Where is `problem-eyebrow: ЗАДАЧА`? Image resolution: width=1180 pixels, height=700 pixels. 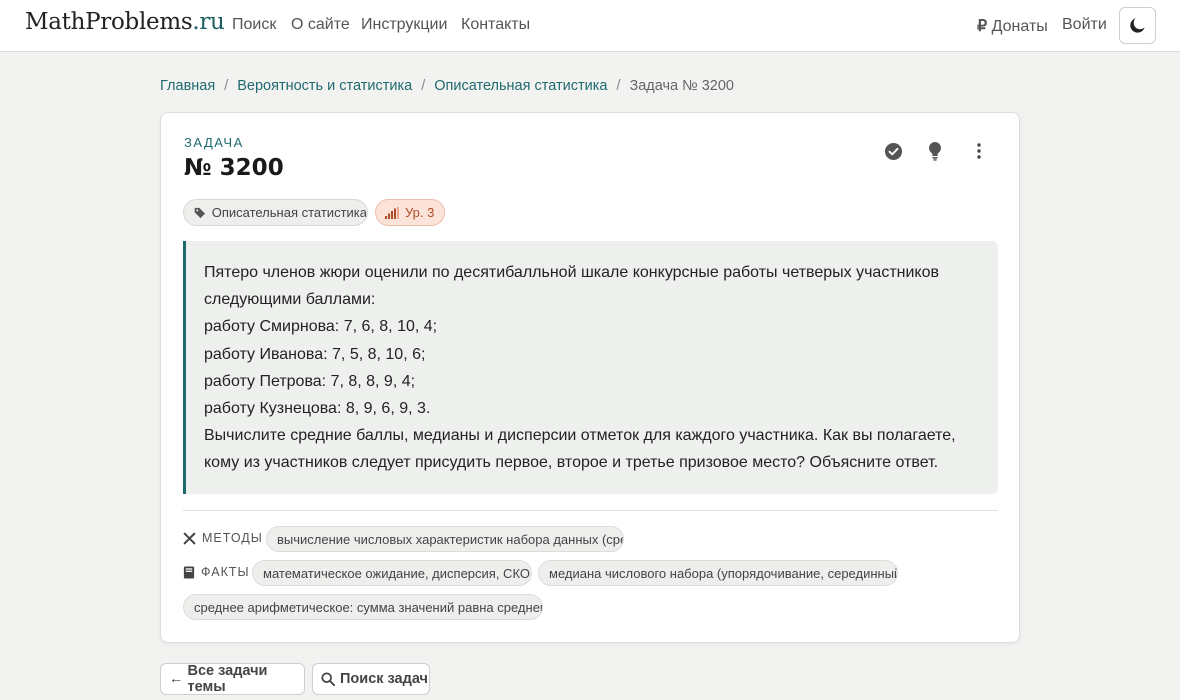
problem-eyebrow: ЗАДАЧА is located at coordinates (214, 142).